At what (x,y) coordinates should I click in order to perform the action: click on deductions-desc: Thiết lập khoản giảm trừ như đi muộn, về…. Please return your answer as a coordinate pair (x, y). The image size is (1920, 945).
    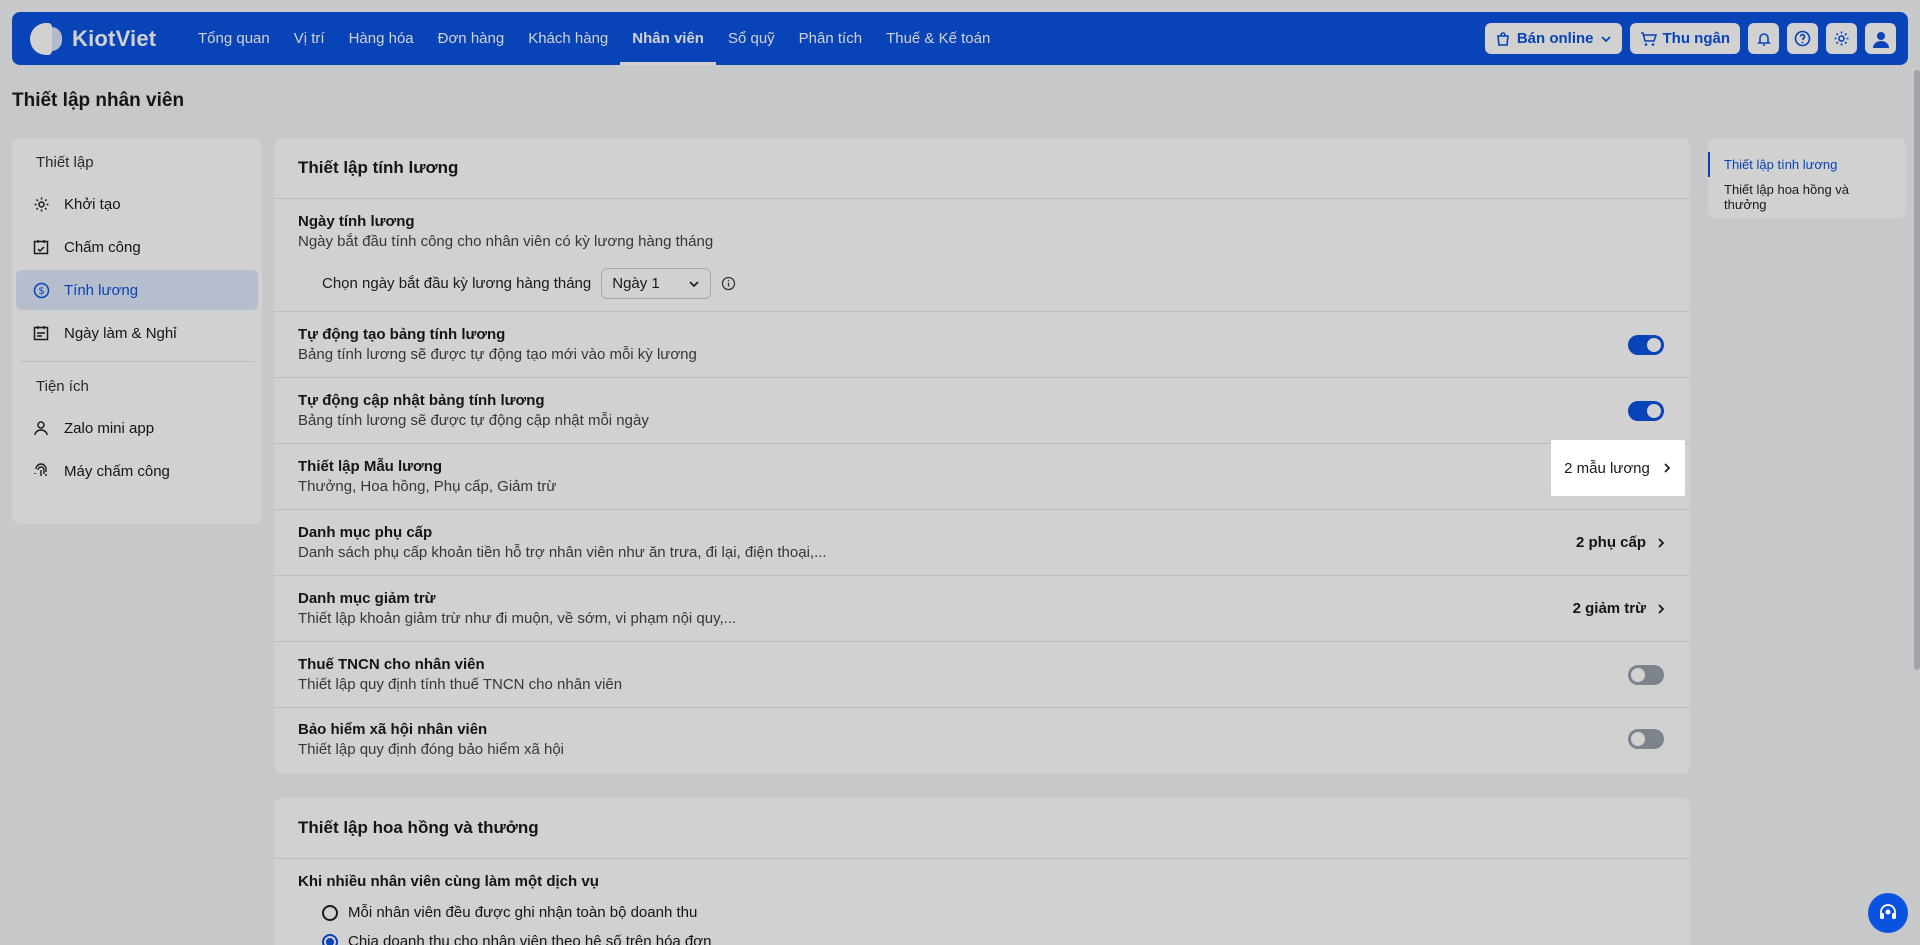
    Looking at the image, I should click on (517, 618).